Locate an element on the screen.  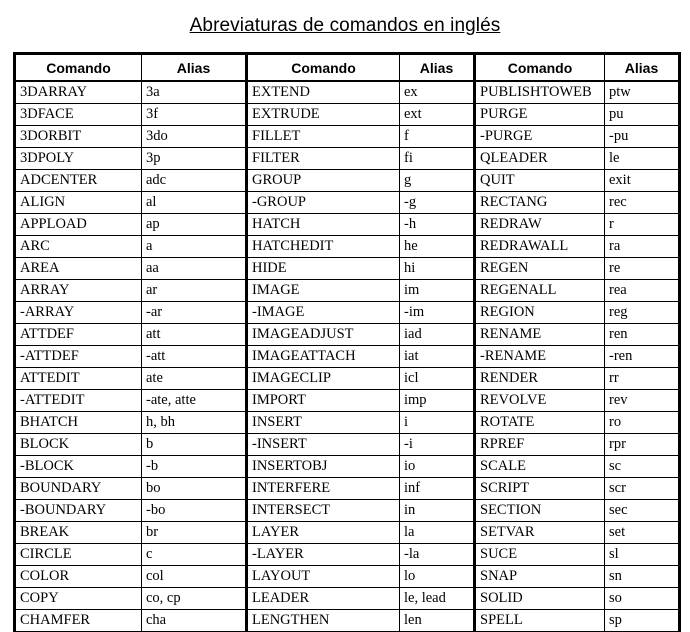
cell-alias: la is located at coordinates (437, 532).